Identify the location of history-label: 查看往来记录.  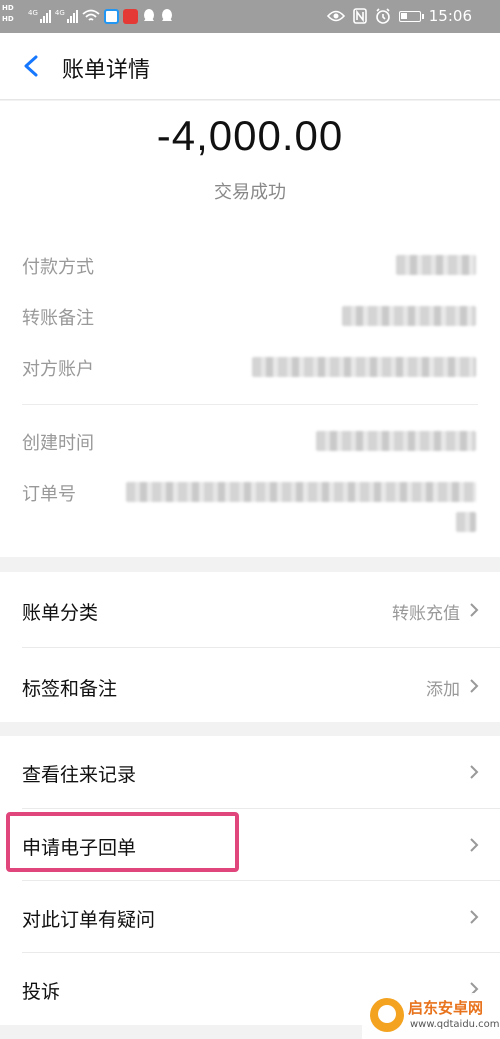
(79, 775).